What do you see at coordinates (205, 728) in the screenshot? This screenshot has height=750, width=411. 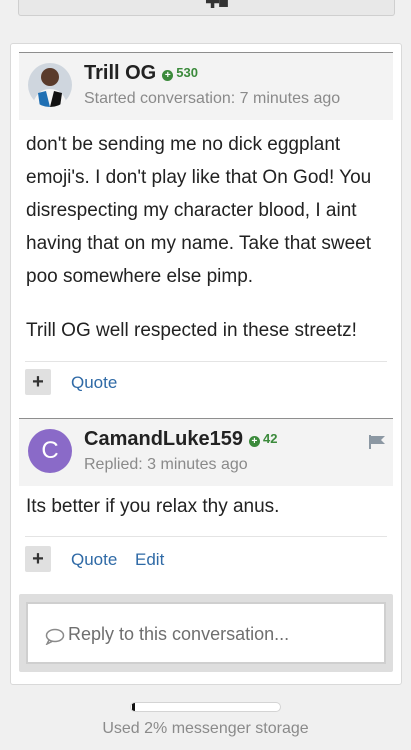 I see `storage-text: Used 2% messenger storage` at bounding box center [205, 728].